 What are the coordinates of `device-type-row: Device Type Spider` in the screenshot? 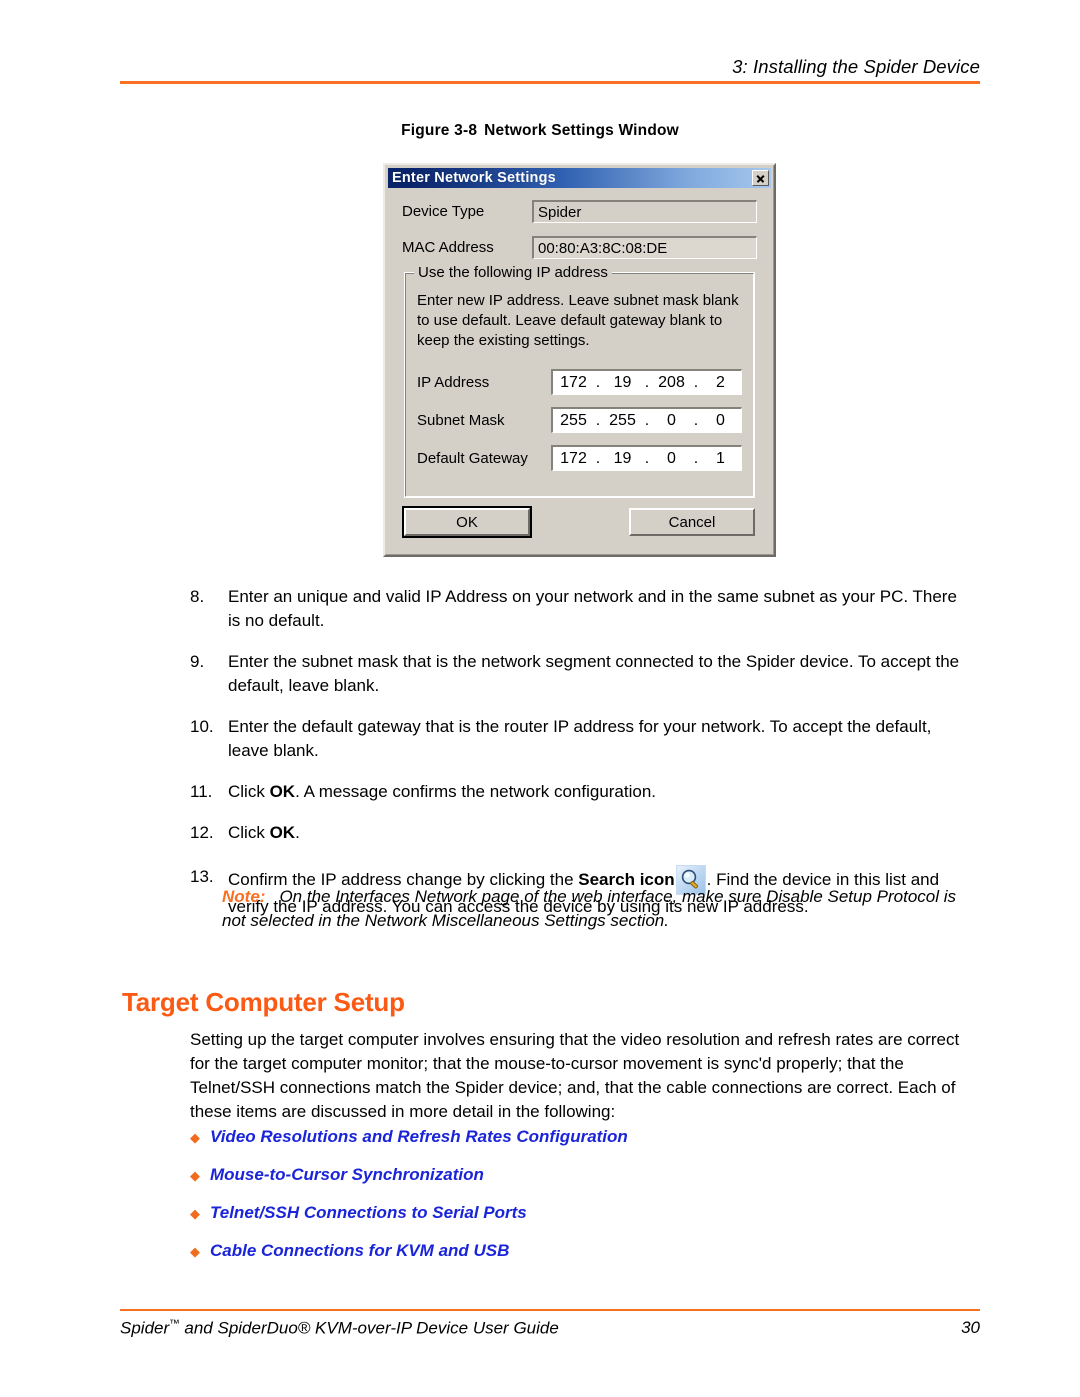 It's located at (579, 211).